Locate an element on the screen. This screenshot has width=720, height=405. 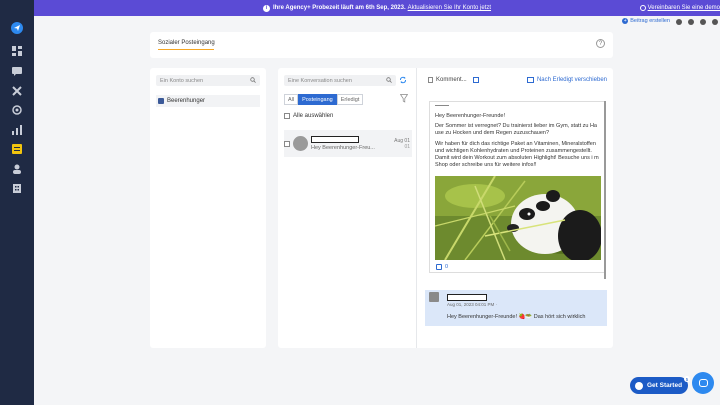
comment-icon is located at coordinates (430, 80).